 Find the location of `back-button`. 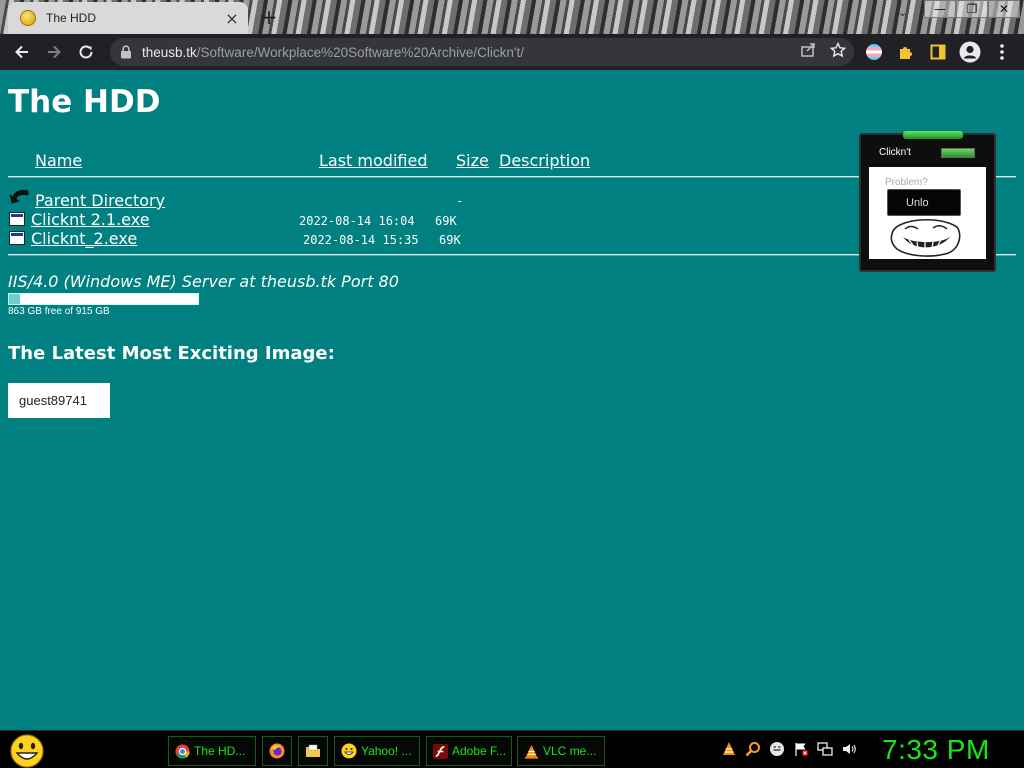

back-button is located at coordinates (22, 52).